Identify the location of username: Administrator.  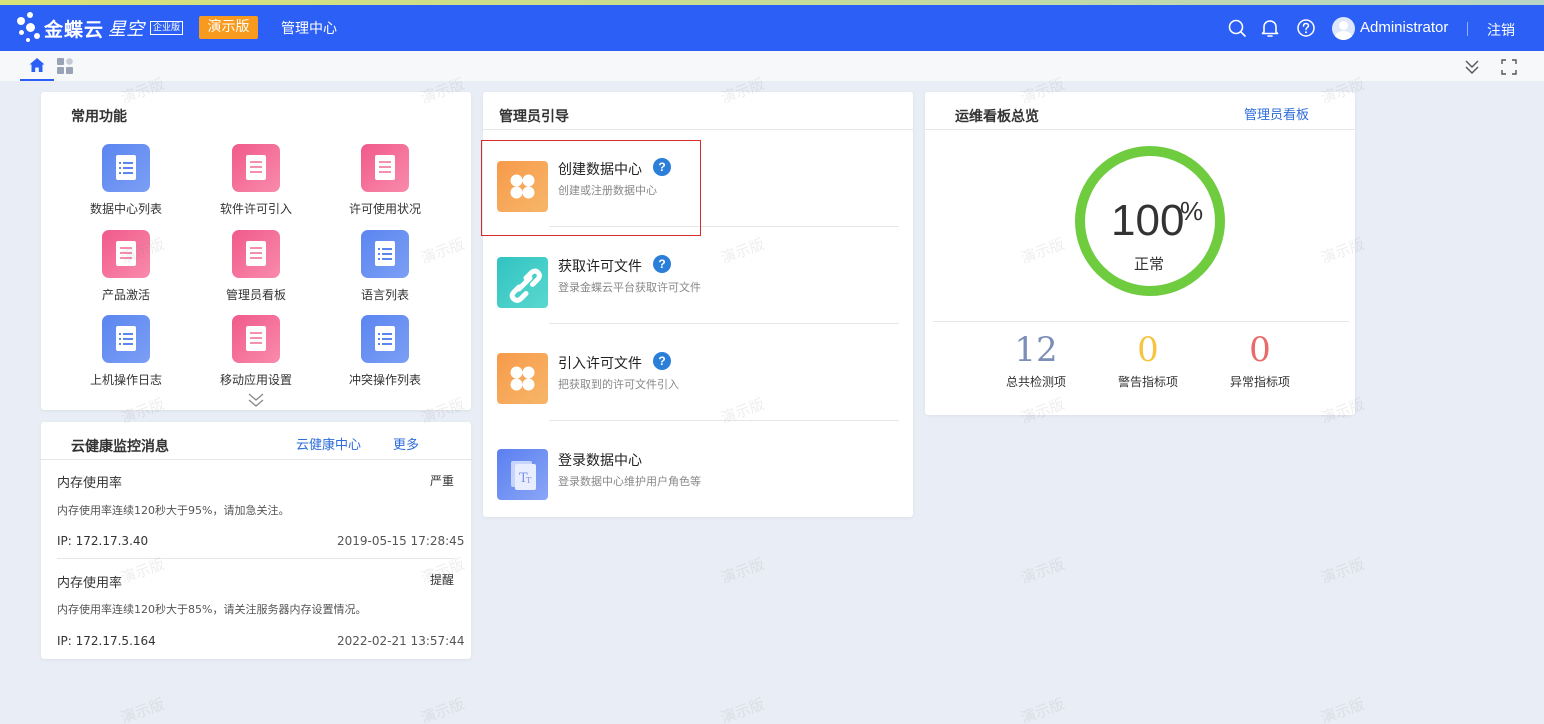
(1404, 27).